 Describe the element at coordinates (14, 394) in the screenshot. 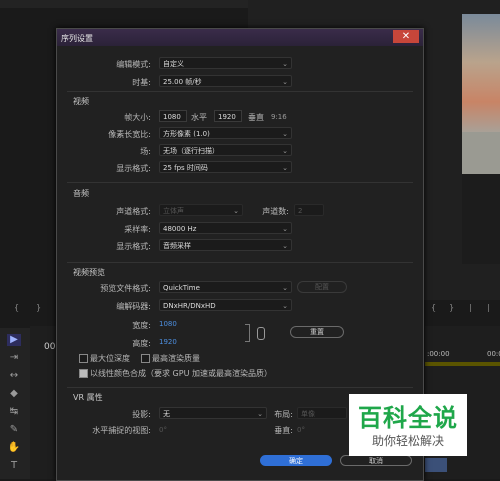

I see `razor-tool-icon: ◆` at that location.